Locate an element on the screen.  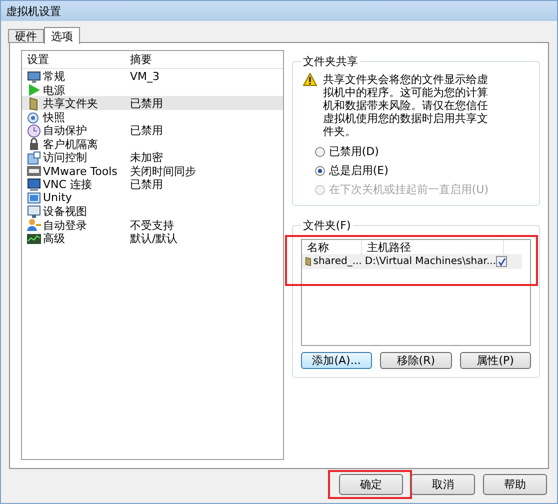
column-header: 设置 is located at coordinates (38, 59).